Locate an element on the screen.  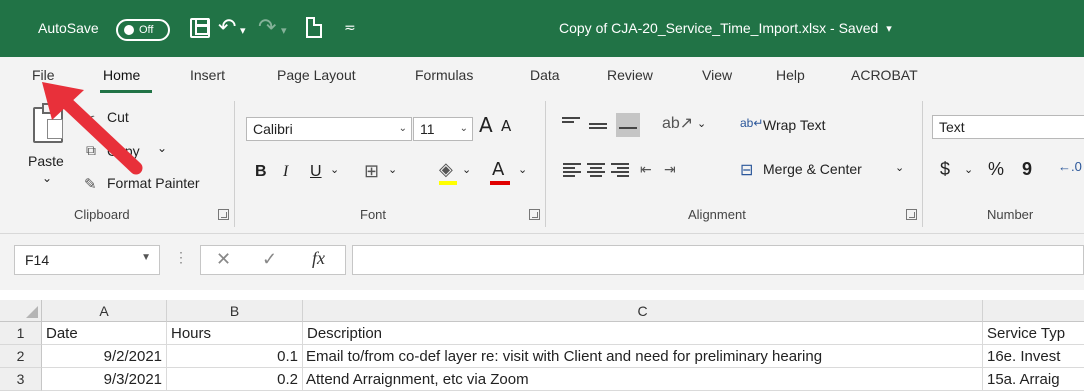
cell: 0.2 is located at coordinates (235, 379).